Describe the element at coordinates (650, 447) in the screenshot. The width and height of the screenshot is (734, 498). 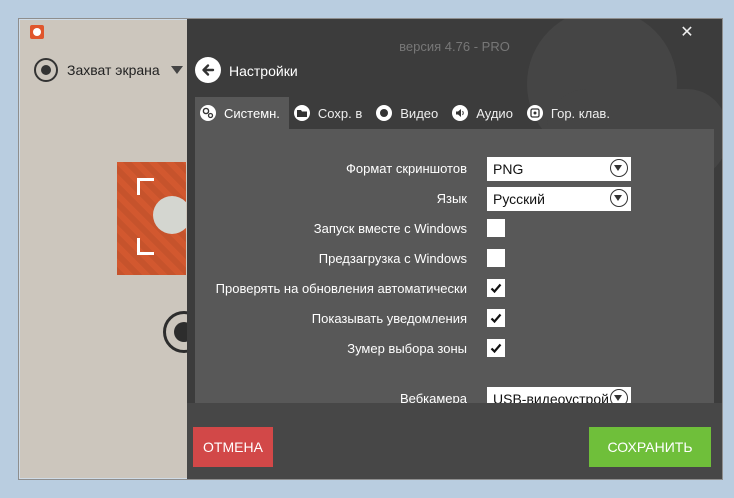
I see `save-button: СОХРАНИТЬ` at that location.